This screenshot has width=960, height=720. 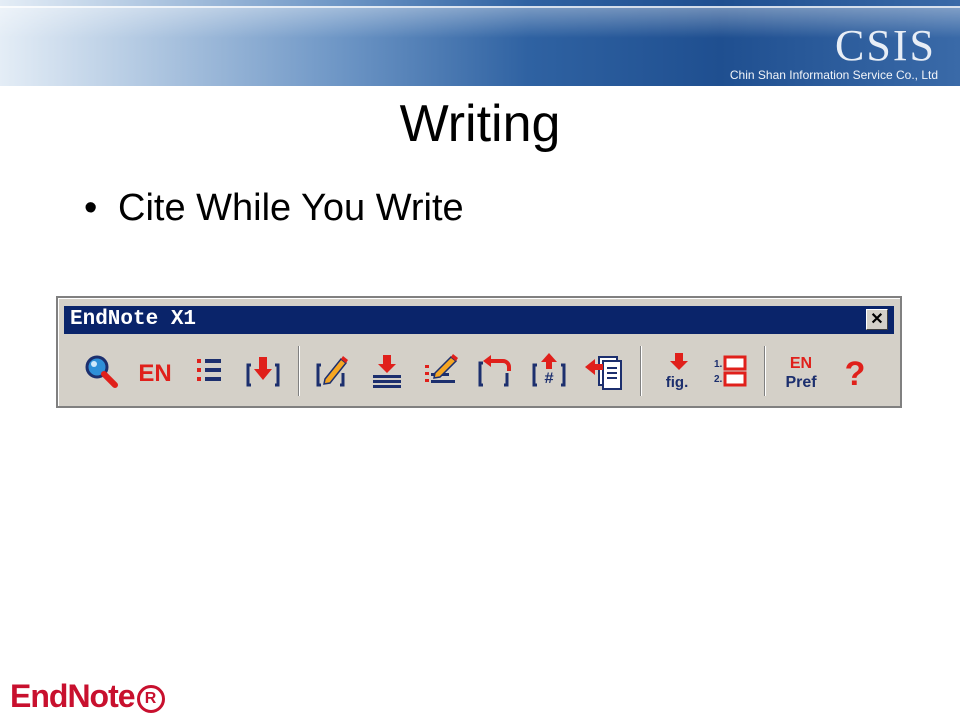 I want to click on insert-selected-citation-icon, so click(x=263, y=372).